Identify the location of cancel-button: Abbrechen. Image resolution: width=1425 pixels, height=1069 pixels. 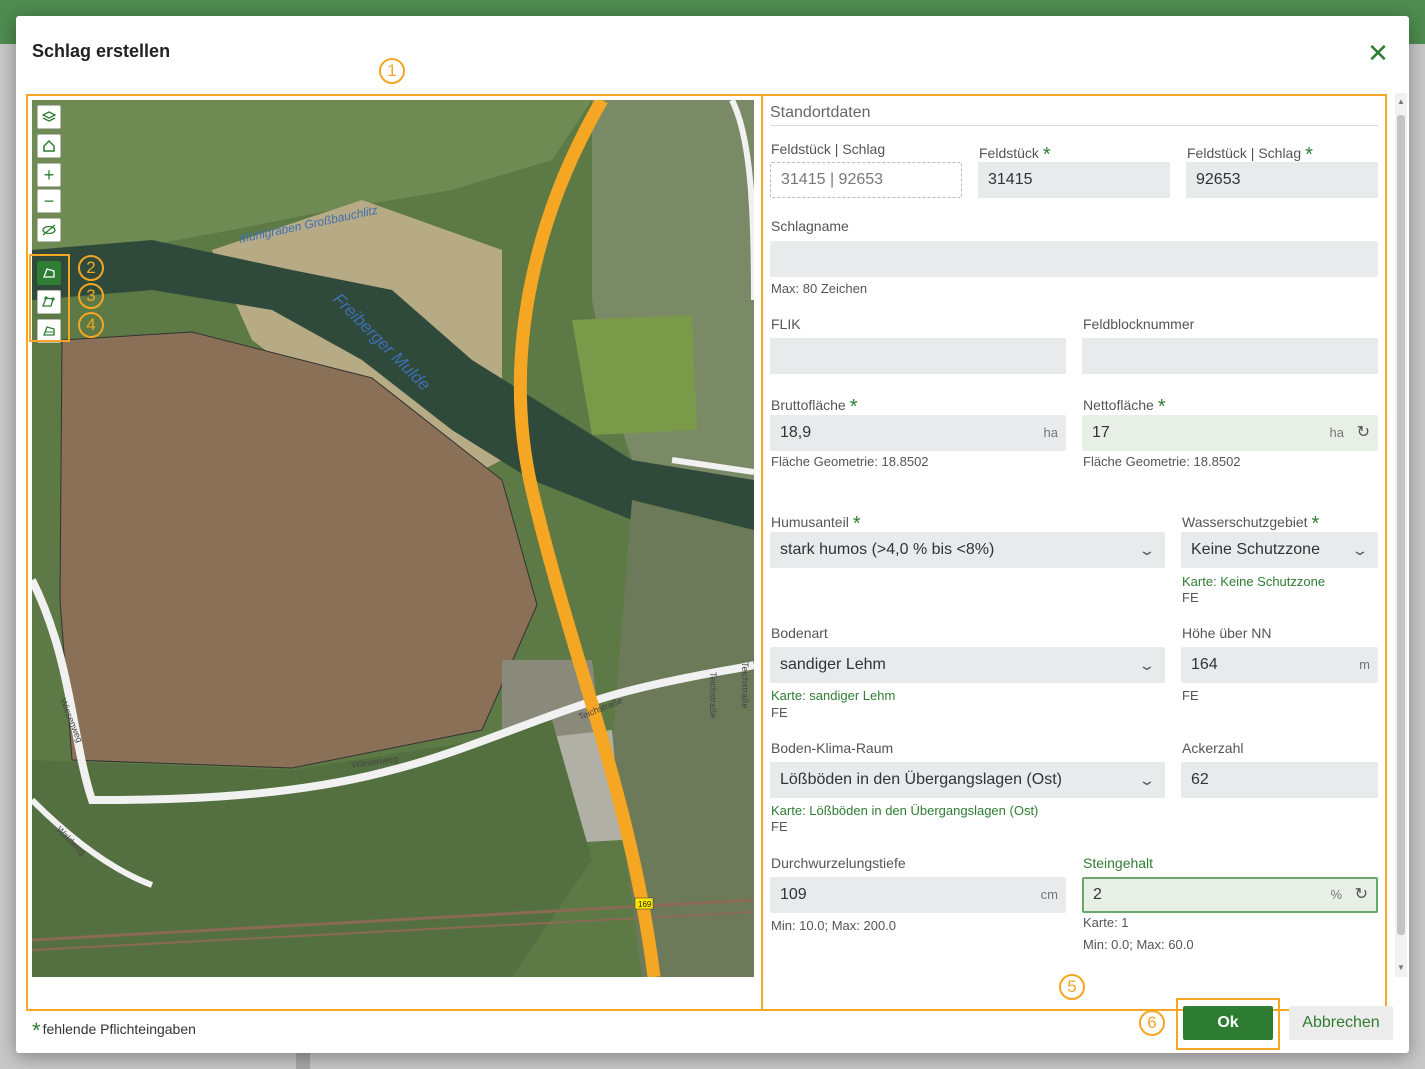
(1341, 1023).